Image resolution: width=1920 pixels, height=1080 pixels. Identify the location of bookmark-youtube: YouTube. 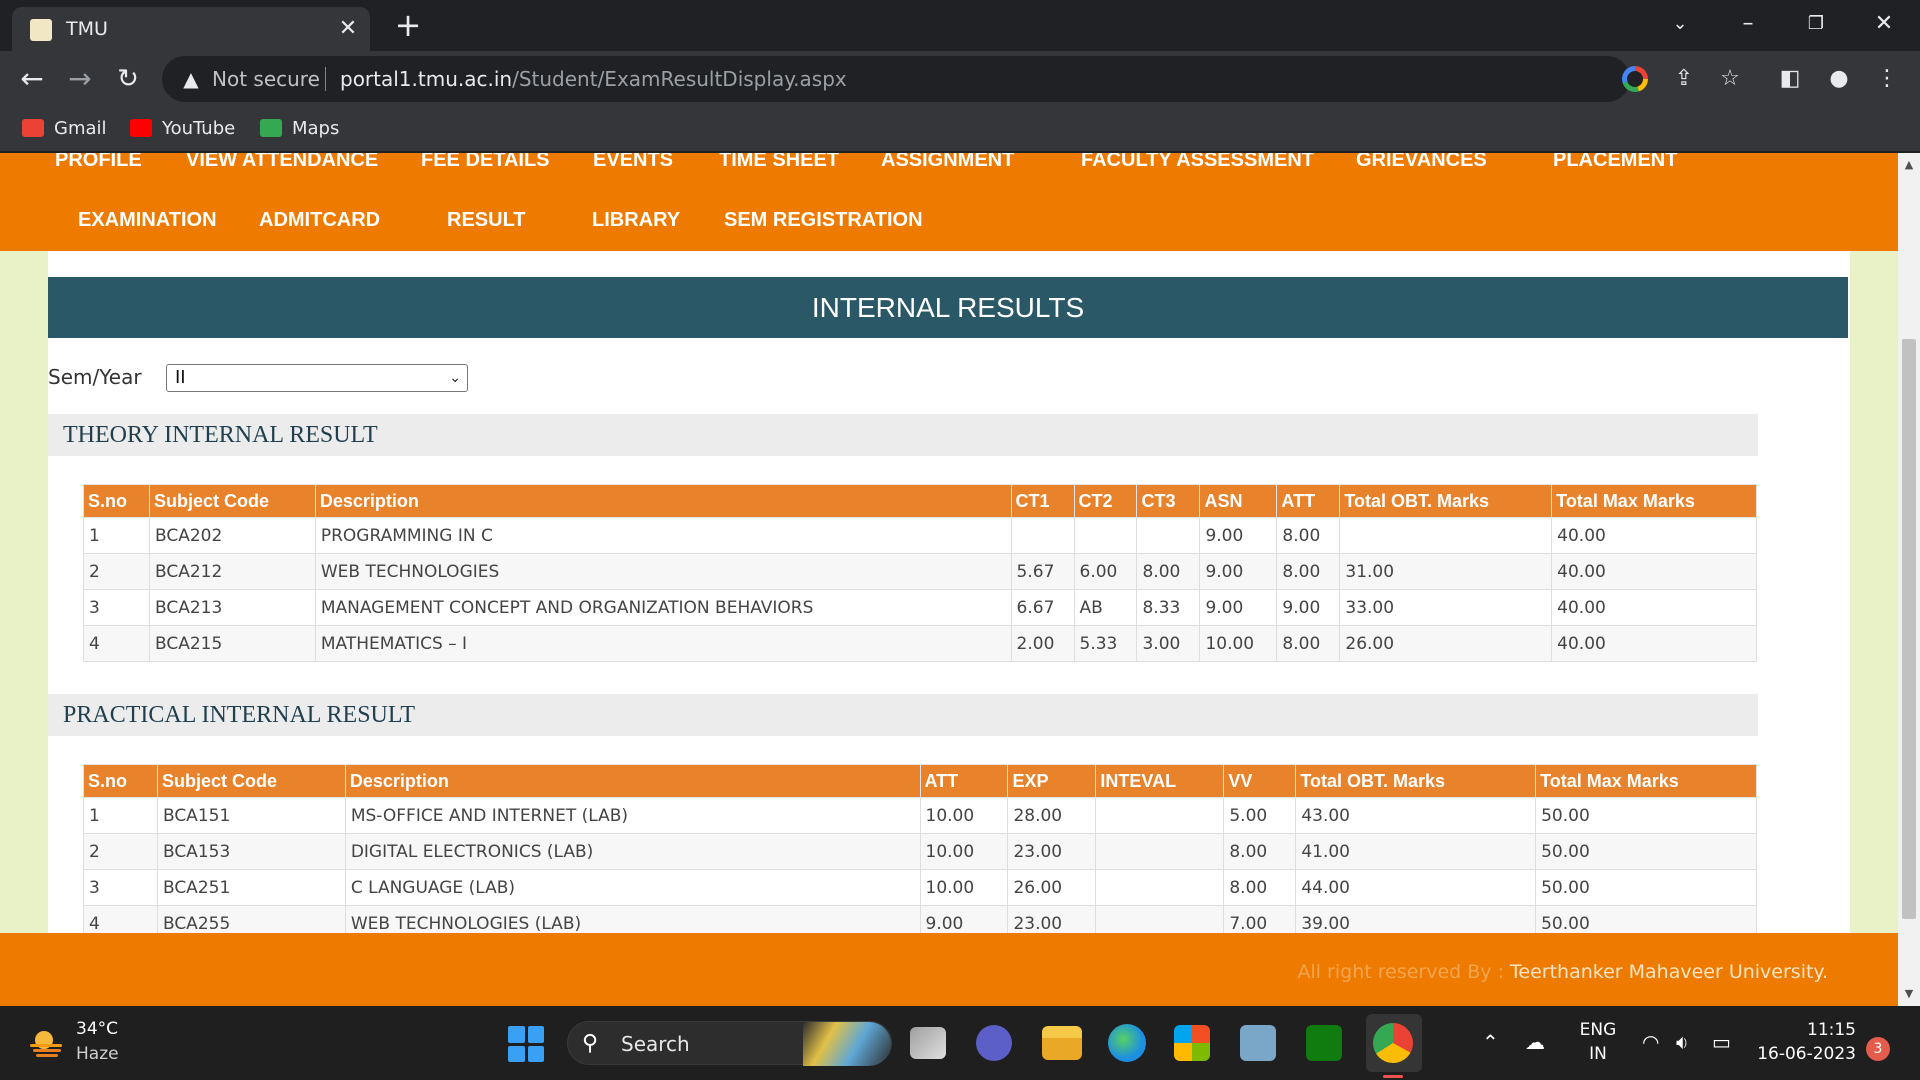
(182, 129).